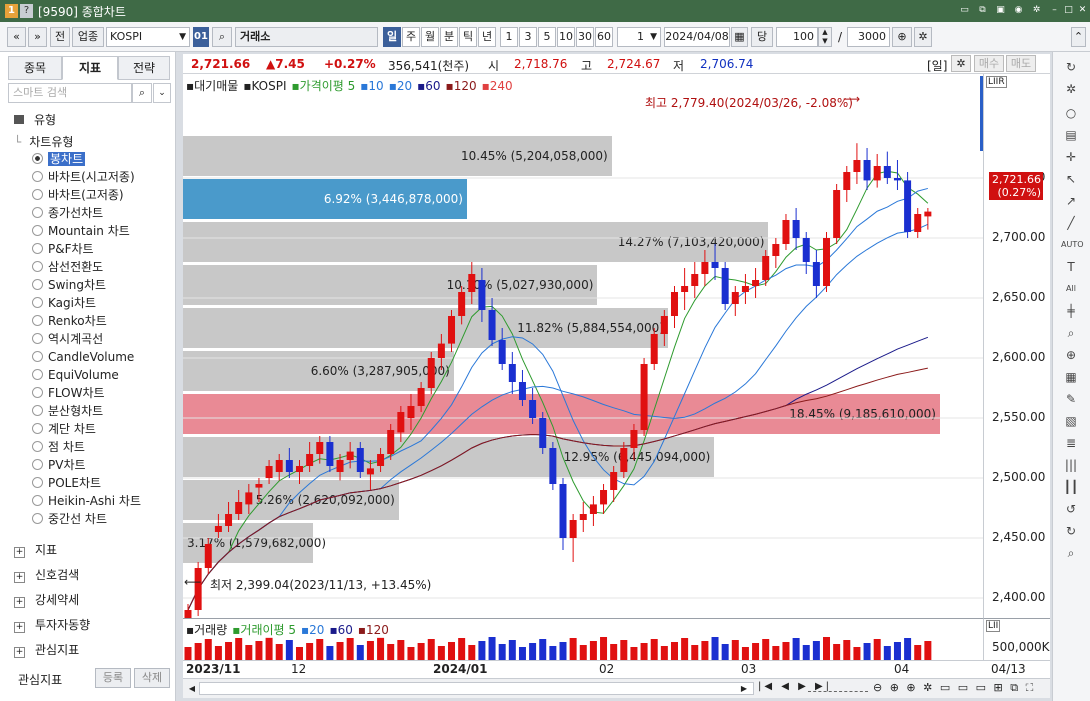  What do you see at coordinates (468, 37) in the screenshot?
I see `period-tick: 틱` at bounding box center [468, 37].